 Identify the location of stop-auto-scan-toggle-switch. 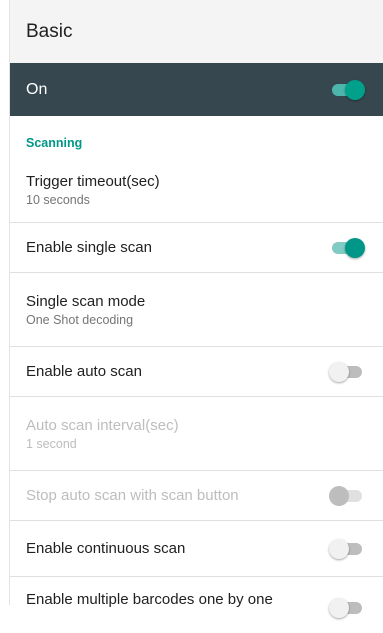
(347, 495).